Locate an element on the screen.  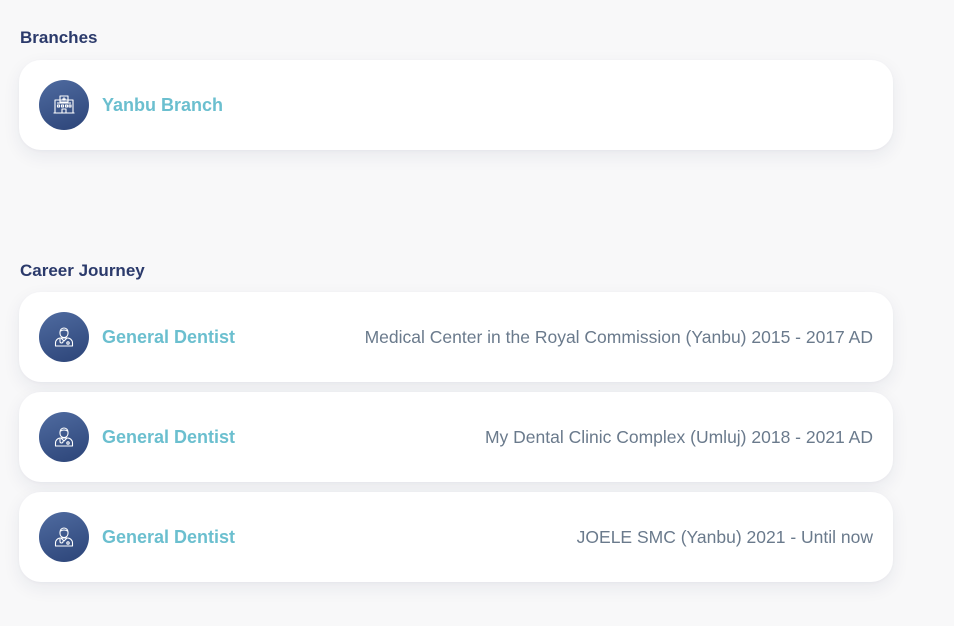
branch-card-yanbu: Yanbu Branch is located at coordinates (456, 105).